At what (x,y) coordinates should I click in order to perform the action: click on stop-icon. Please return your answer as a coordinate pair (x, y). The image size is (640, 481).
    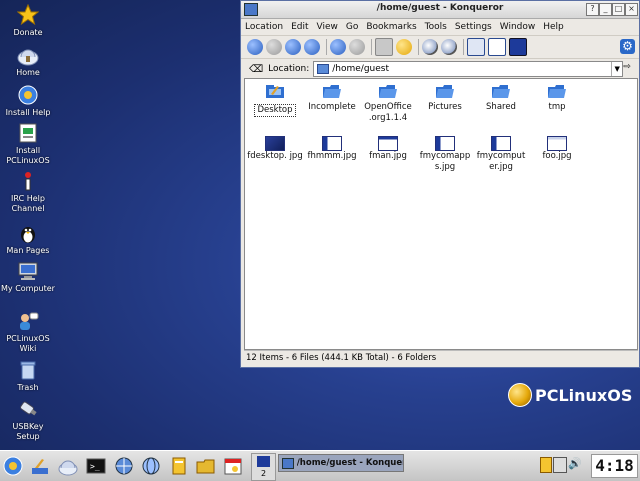
    Looking at the image, I should click on (357, 47).